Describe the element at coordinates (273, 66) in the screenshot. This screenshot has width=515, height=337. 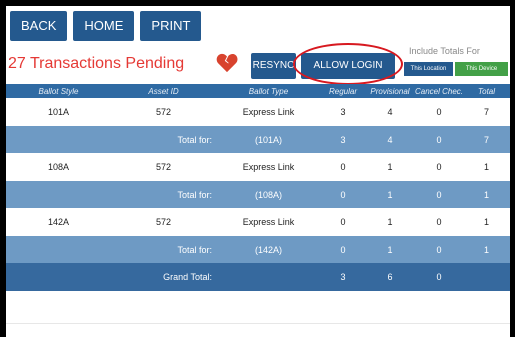
I see `resync-button: RESYNC` at that location.